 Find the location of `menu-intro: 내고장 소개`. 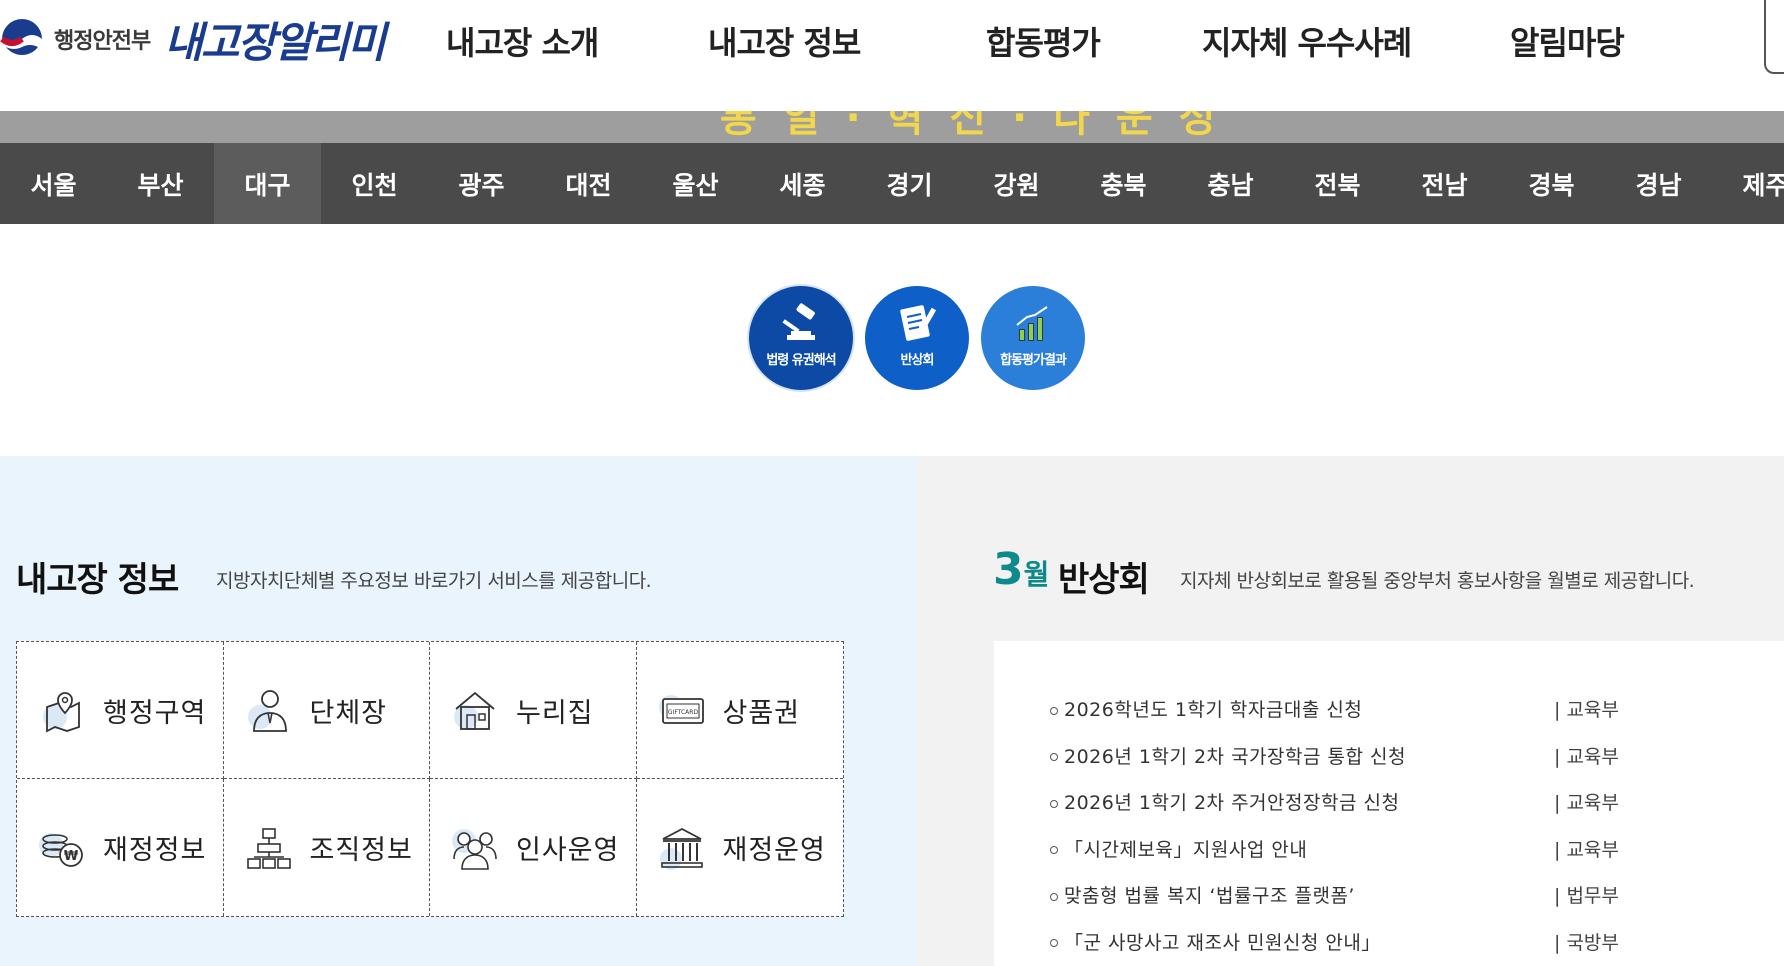

menu-intro: 내고장 소개 is located at coordinates (522, 41).